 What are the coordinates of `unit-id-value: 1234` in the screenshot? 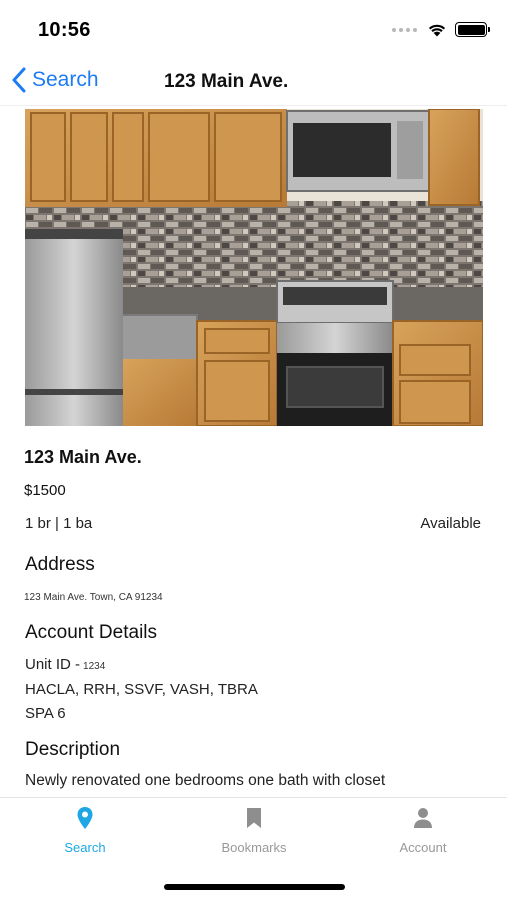 It's located at (94, 666).